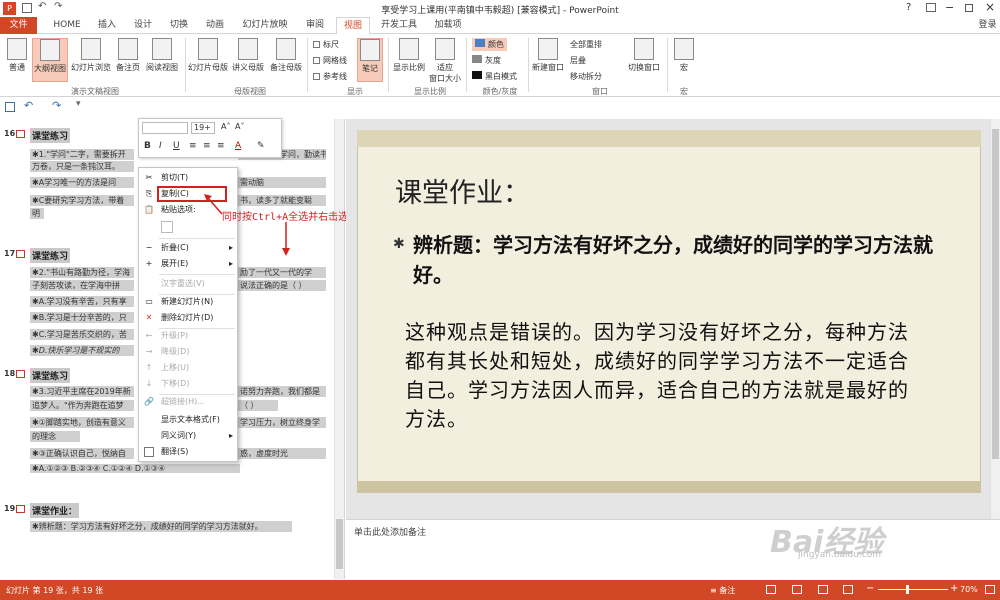 The width and height of the screenshot is (1000, 600). Describe the element at coordinates (221, 146) in the screenshot. I see `align-right-icon: ≡` at that location.